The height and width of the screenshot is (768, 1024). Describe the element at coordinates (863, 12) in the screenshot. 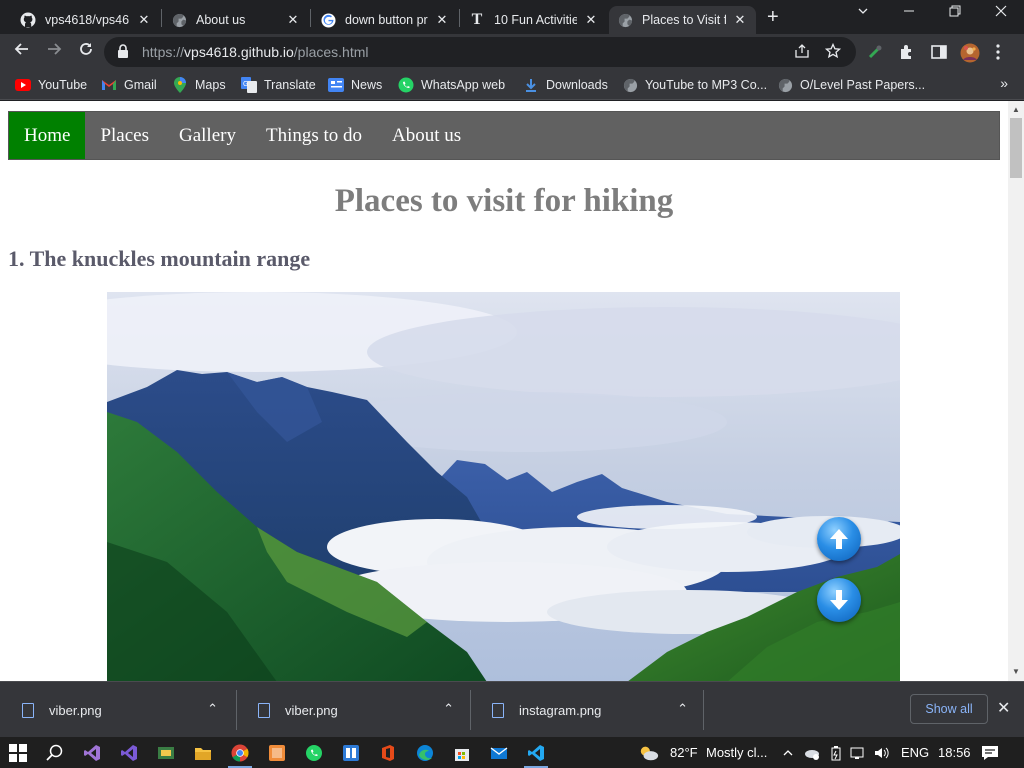

I see `tab-search-chevron-icon` at that location.